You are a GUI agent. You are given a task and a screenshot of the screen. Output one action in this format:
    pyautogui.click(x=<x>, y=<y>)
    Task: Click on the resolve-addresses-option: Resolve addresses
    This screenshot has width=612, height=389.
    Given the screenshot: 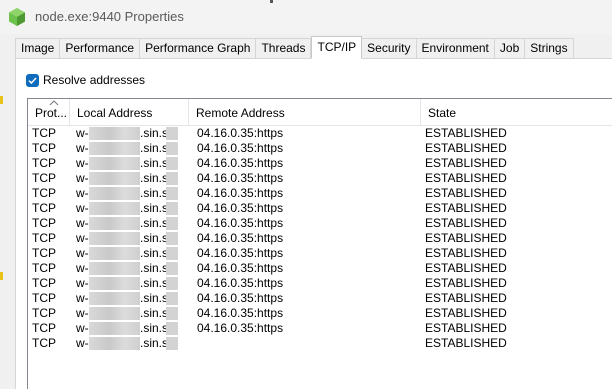 What is the action you would take?
    pyautogui.click(x=85, y=80)
    